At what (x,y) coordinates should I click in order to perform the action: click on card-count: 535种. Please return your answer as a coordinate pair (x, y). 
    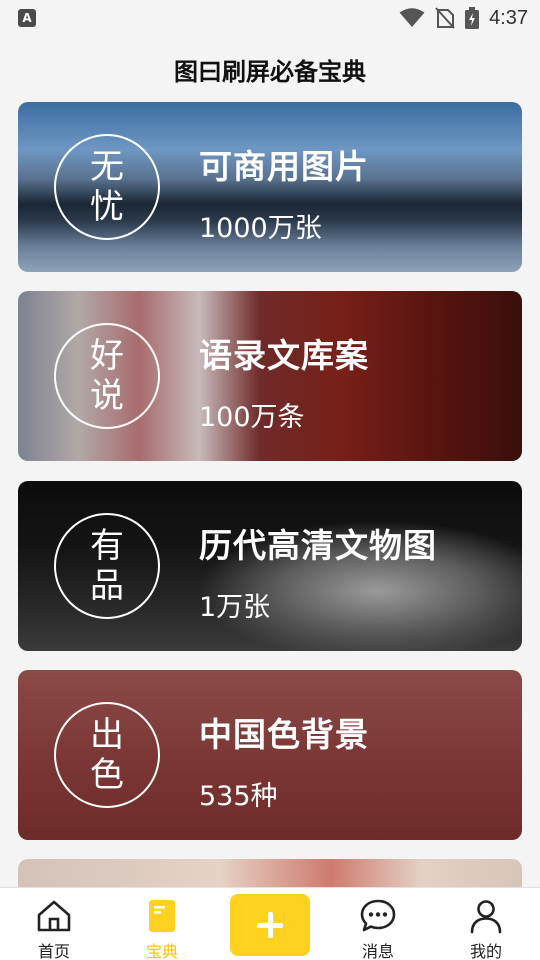
    Looking at the image, I should click on (238, 796).